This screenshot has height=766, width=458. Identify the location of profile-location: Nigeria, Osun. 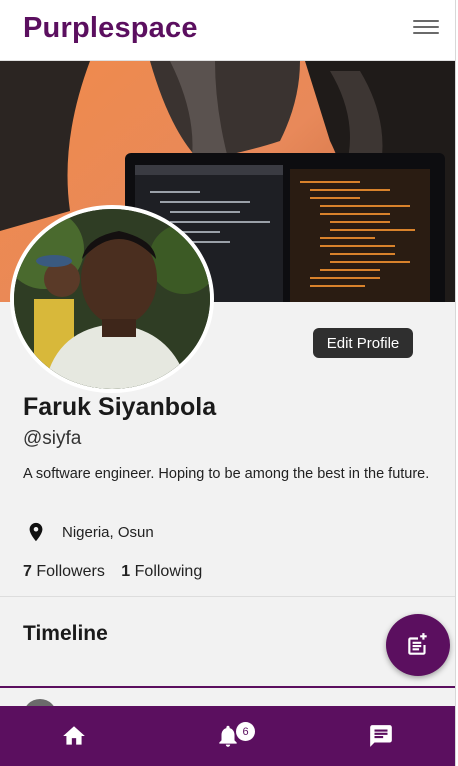
(89, 532).